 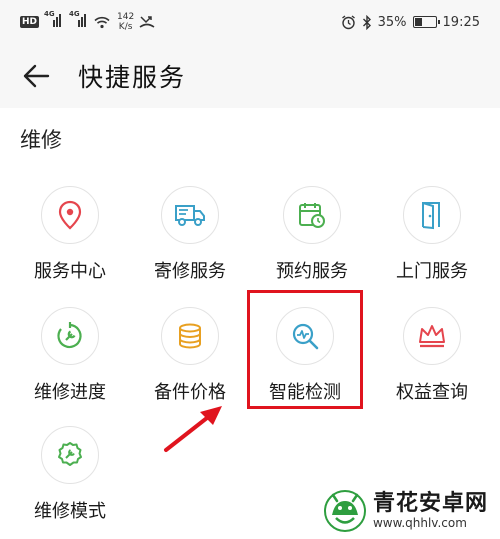 I want to click on repair-mode-button: 维修模式, so click(x=70, y=481).